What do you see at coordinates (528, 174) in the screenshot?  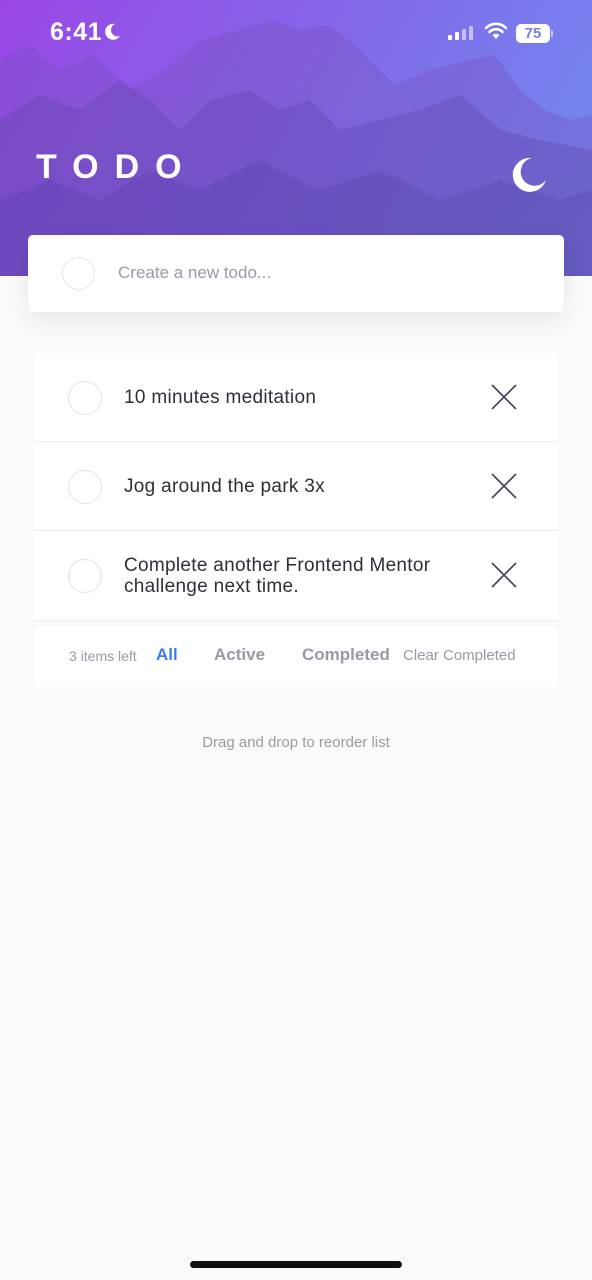 I see `theme-toggle-moon-icon` at bounding box center [528, 174].